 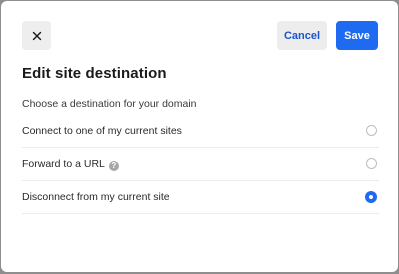 What do you see at coordinates (109, 104) in the screenshot?
I see `dialog-subtitle: Choose a destination for your domain` at bounding box center [109, 104].